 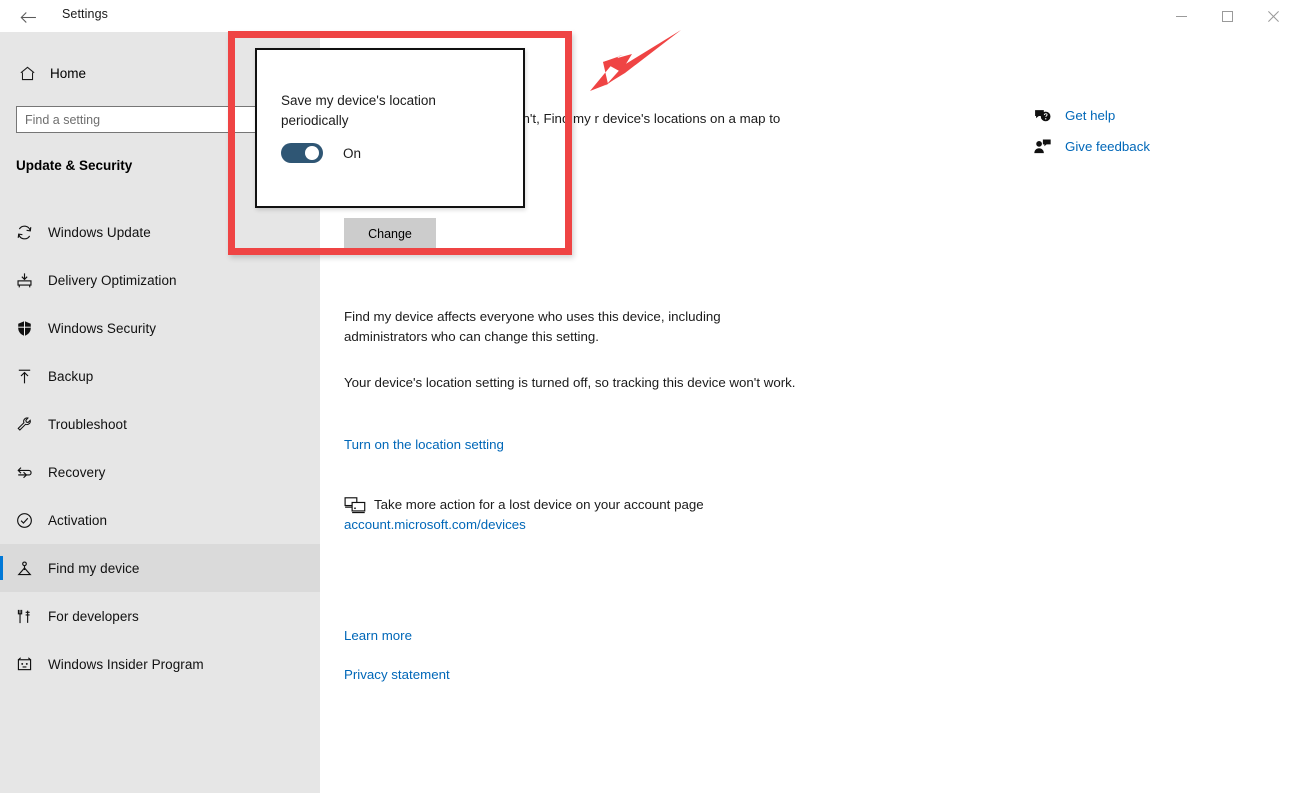 I want to click on sidebar-item-label: Troubleshoot, so click(x=87, y=424).